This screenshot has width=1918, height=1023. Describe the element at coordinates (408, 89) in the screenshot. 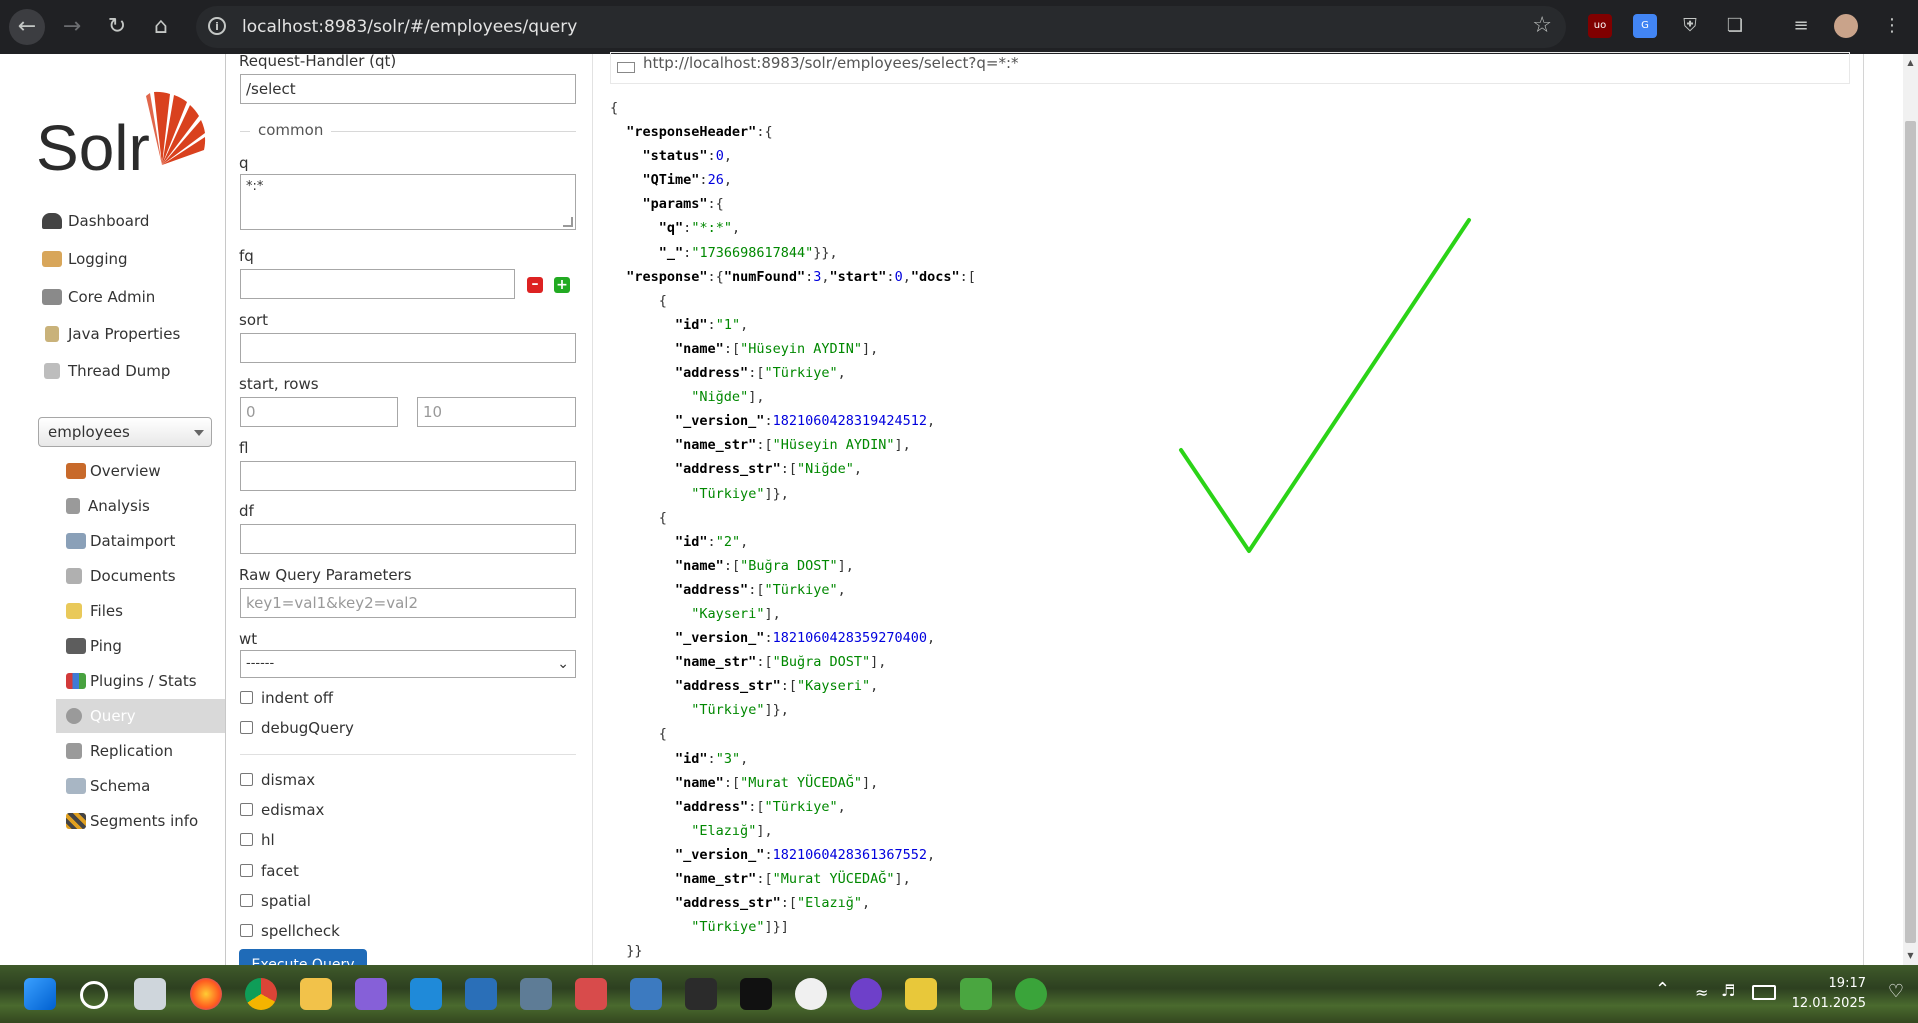

I see `request-handler-input: /select` at that location.